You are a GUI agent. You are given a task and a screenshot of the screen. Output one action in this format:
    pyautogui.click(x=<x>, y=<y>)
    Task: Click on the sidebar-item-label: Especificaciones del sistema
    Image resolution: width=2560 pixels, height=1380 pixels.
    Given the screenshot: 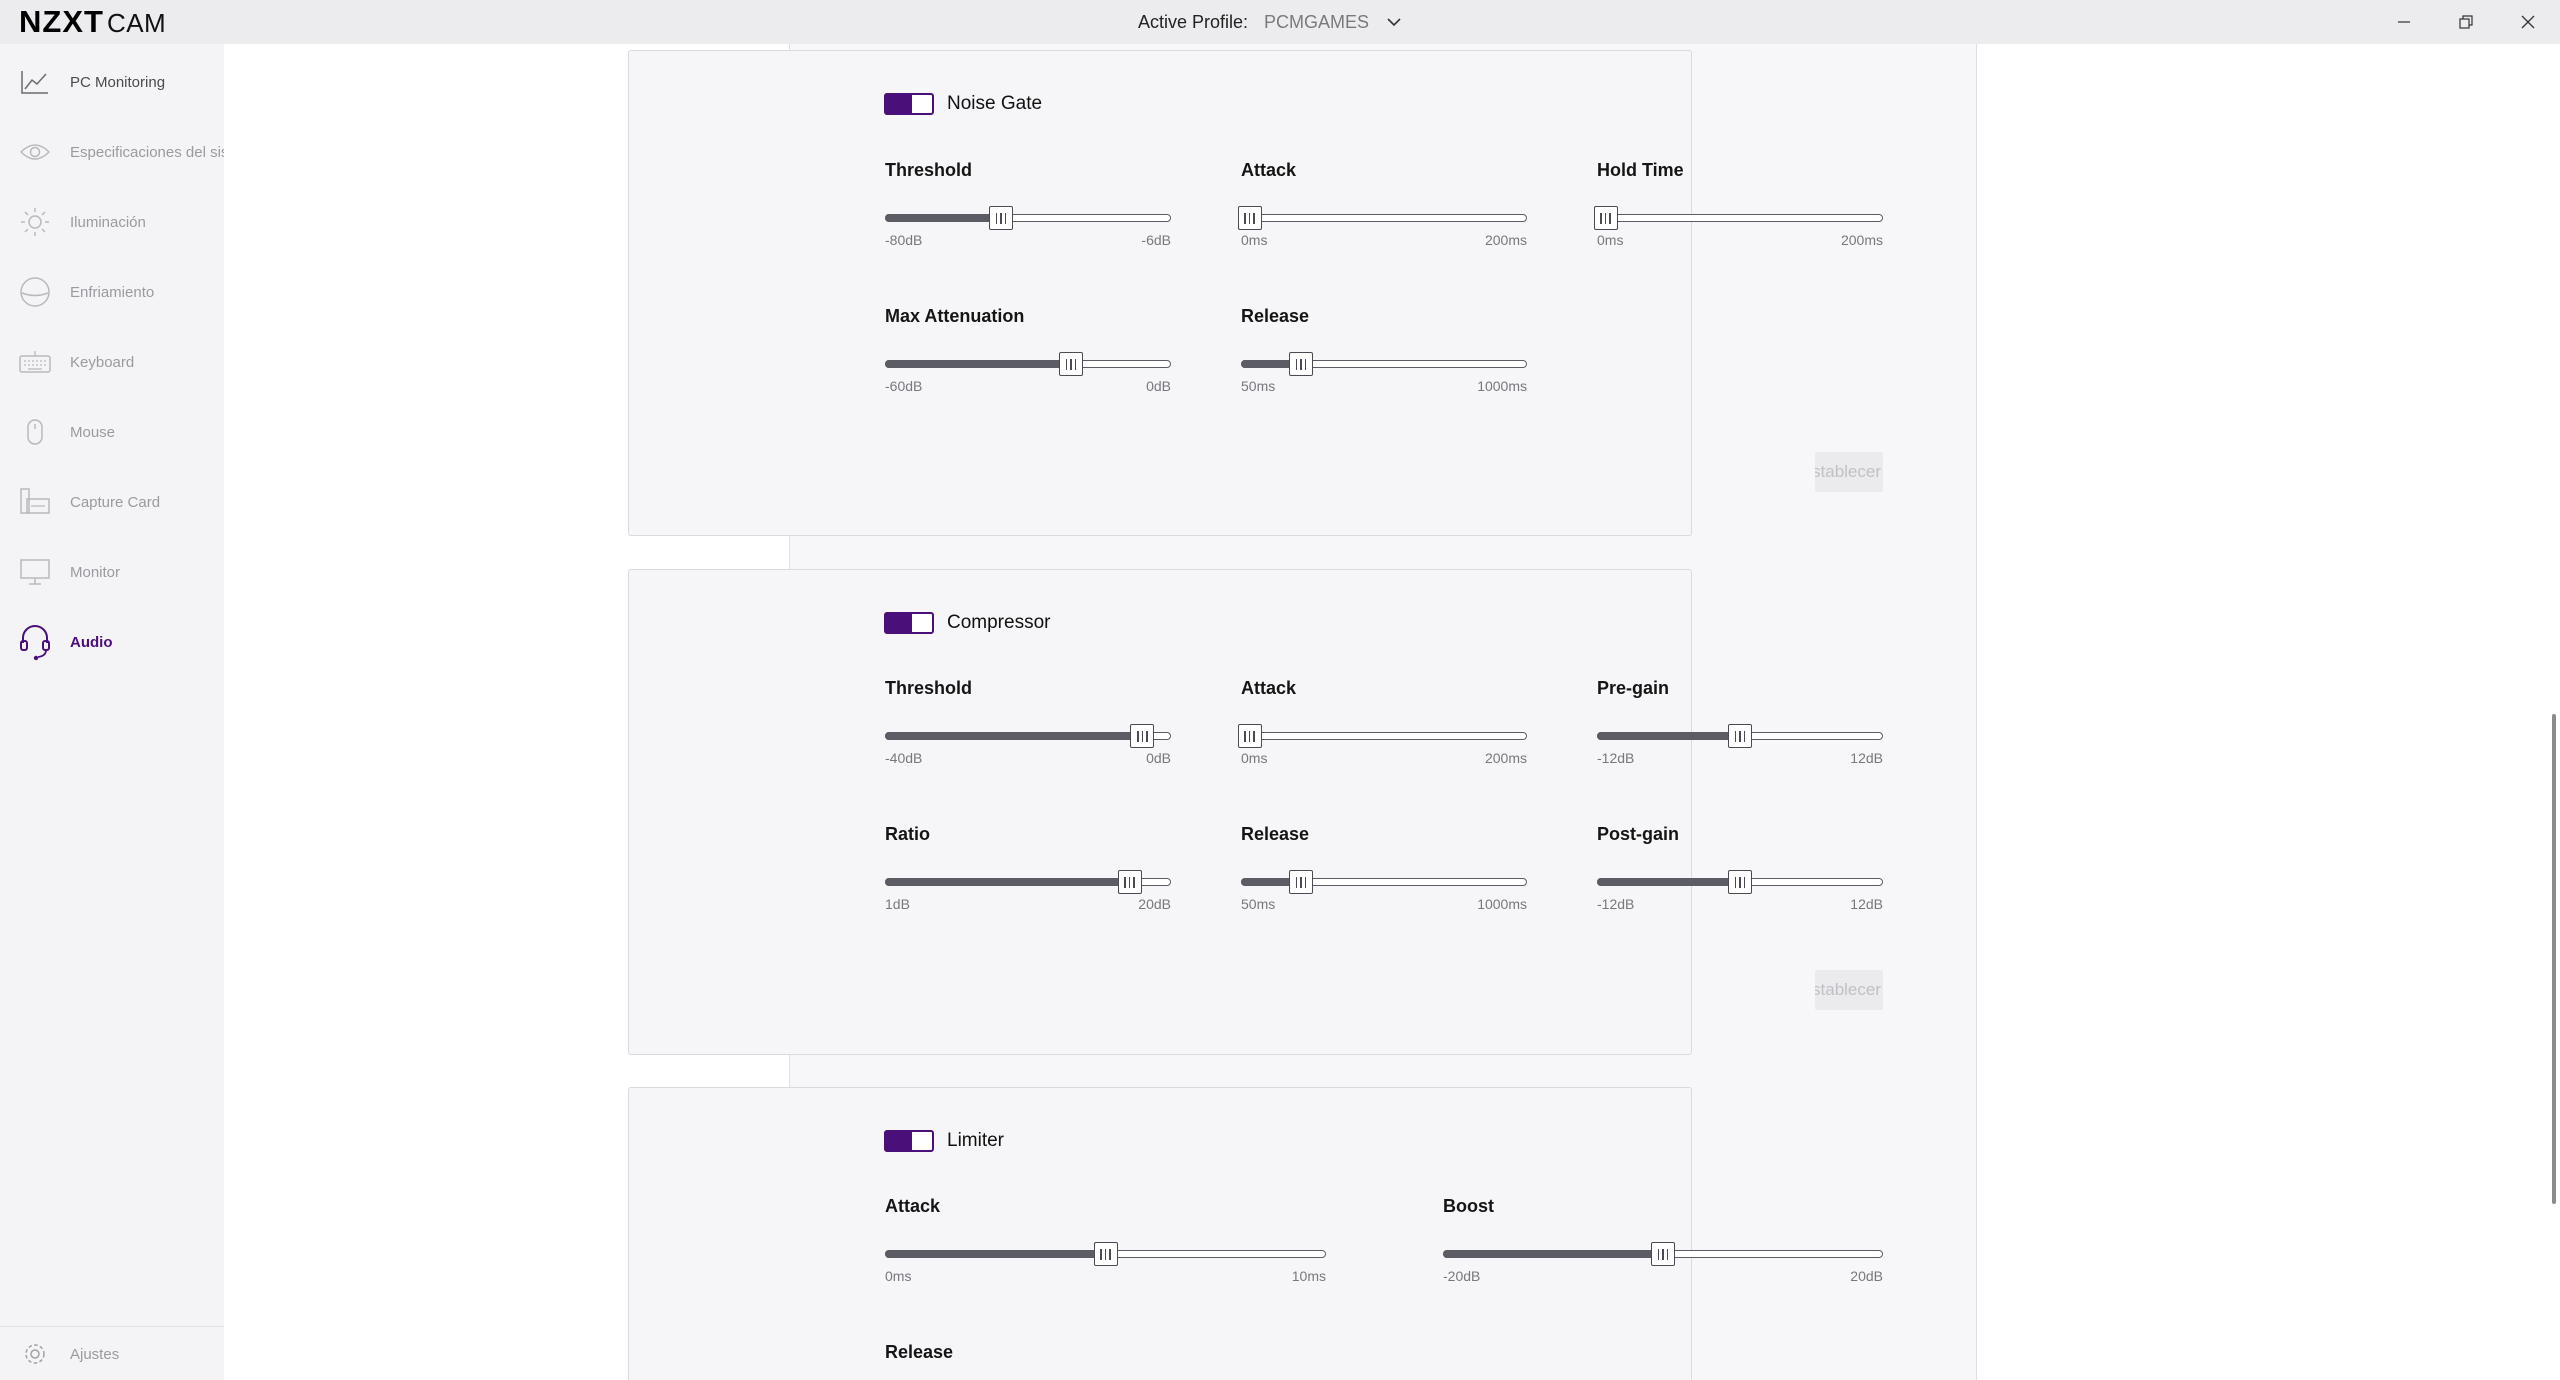 What is the action you would take?
    pyautogui.click(x=147, y=152)
    